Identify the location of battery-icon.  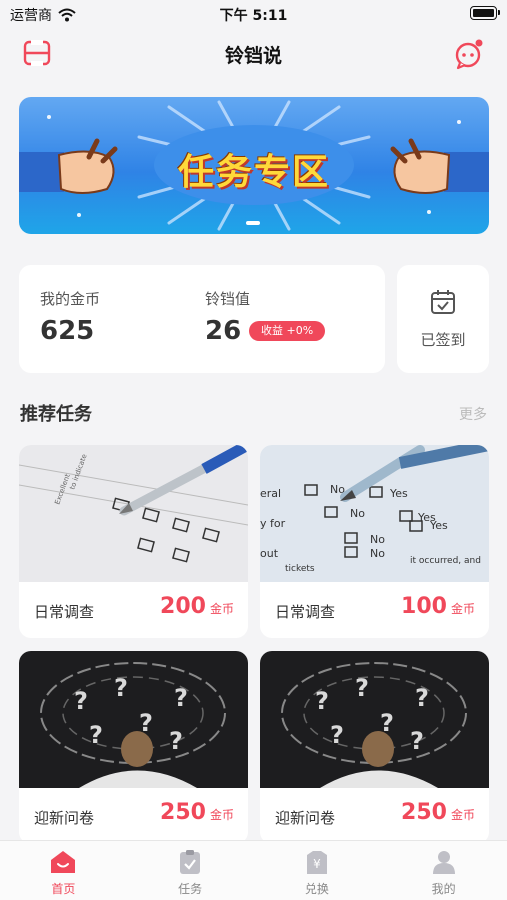
(485, 13).